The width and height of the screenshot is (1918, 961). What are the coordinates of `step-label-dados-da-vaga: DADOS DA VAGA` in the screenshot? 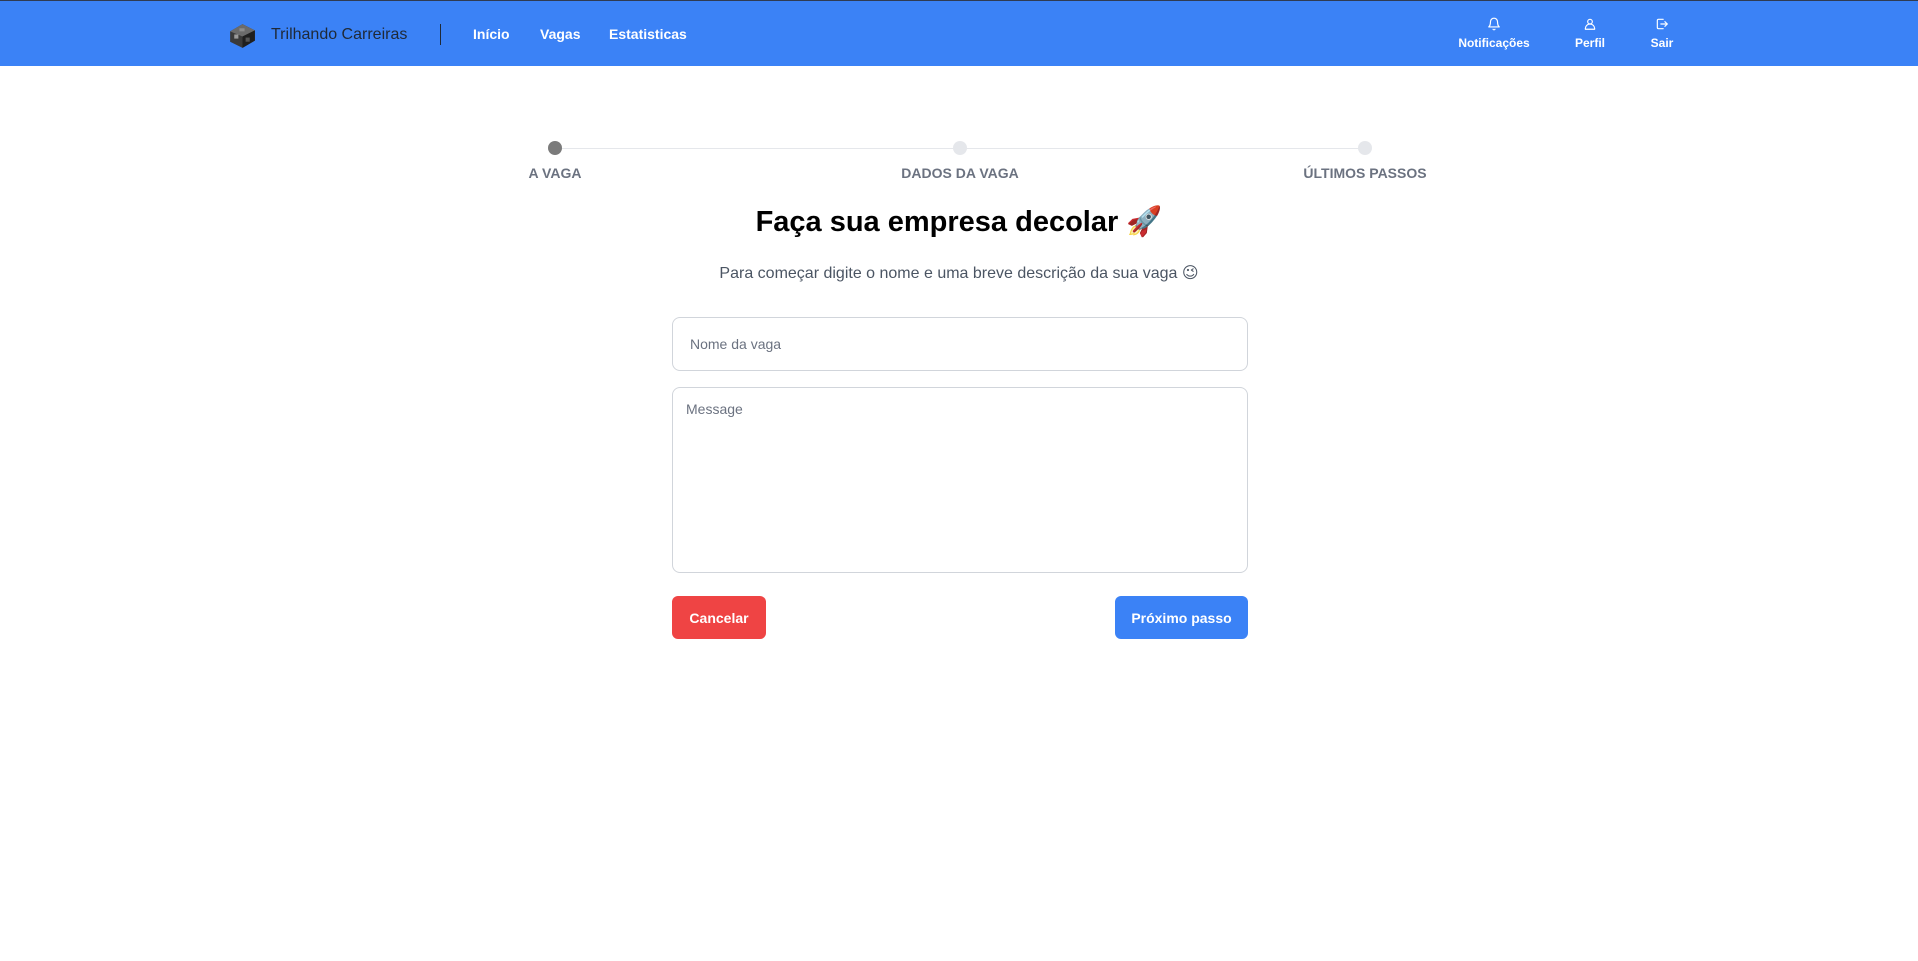 It's located at (960, 173).